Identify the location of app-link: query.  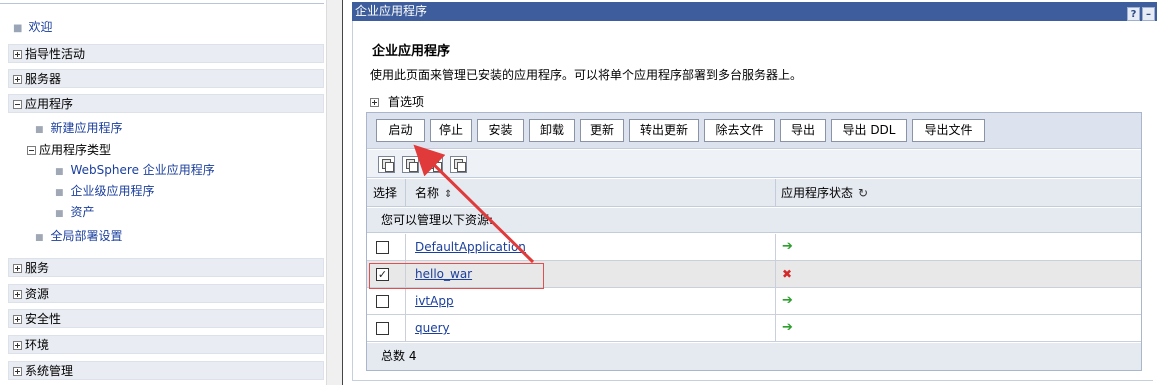
(432, 328).